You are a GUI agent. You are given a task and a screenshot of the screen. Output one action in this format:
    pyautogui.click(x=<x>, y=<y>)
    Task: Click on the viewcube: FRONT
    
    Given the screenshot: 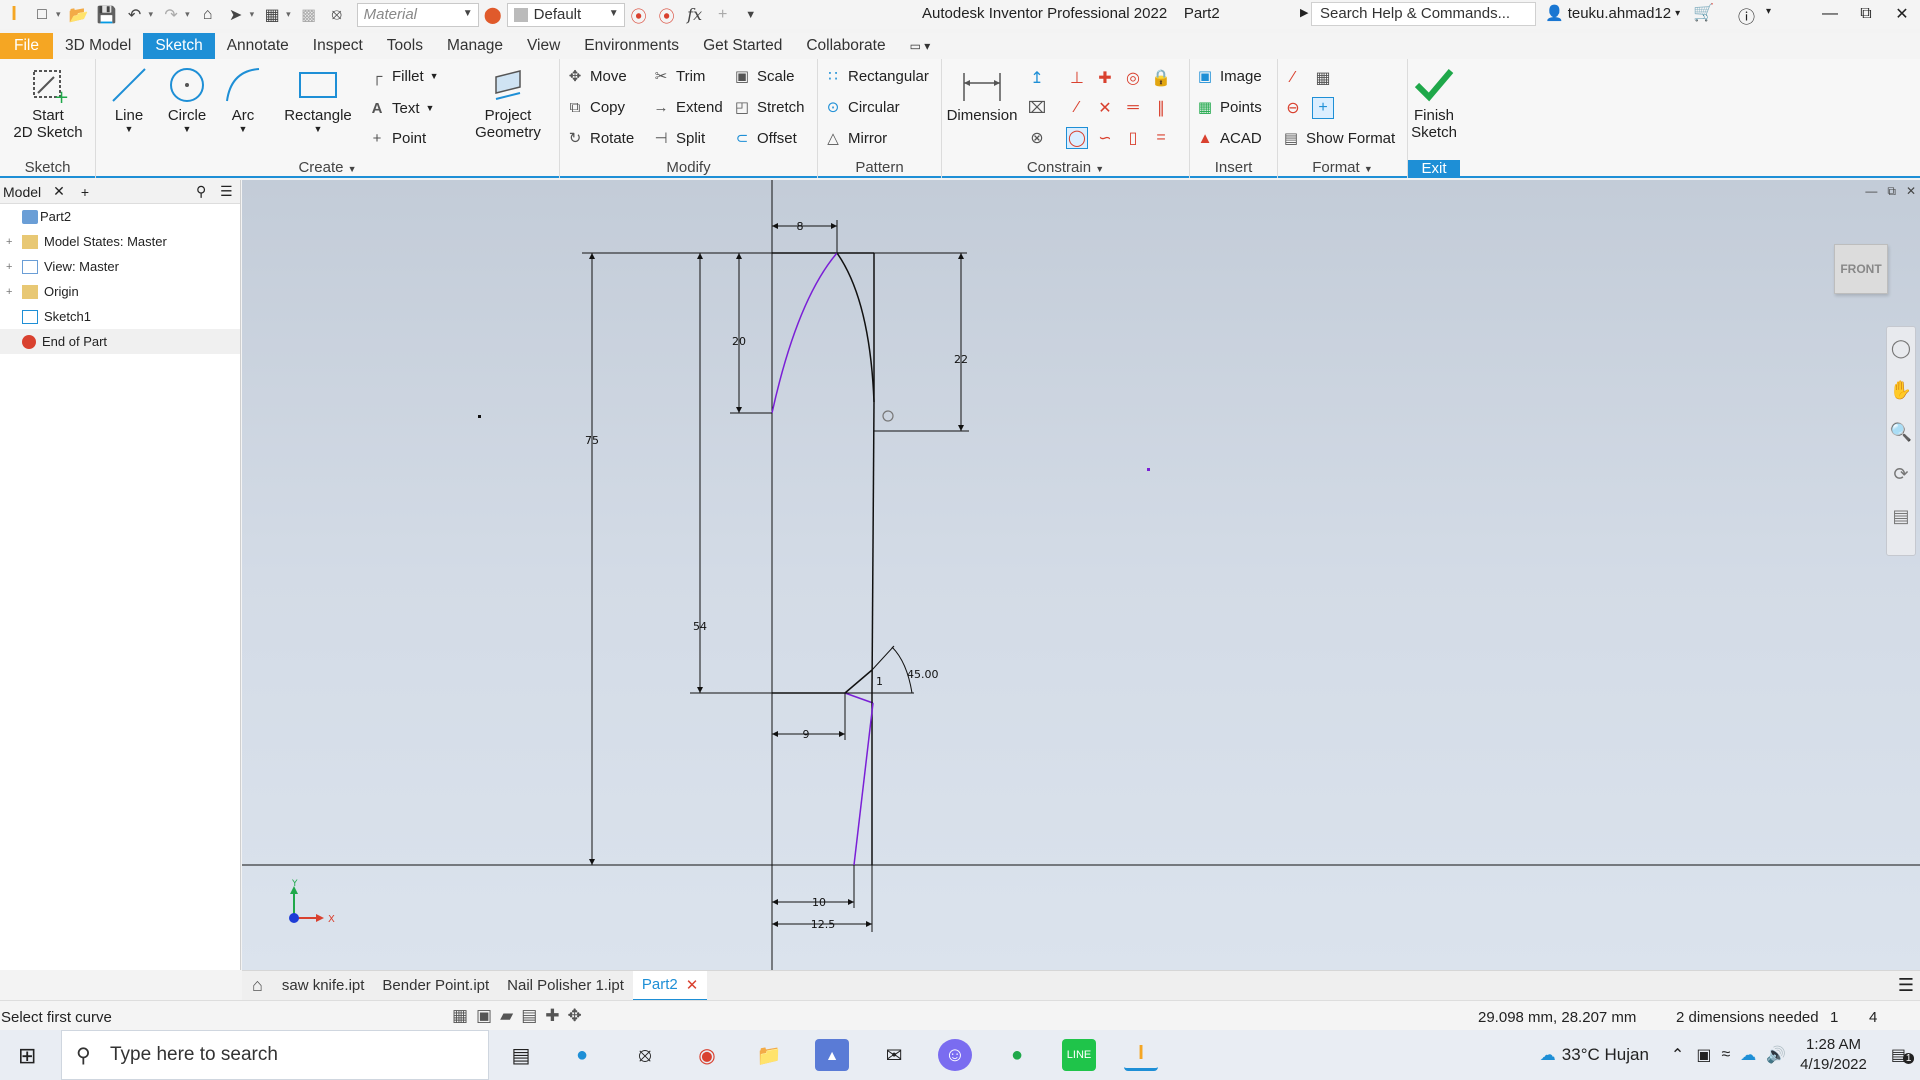 What is the action you would take?
    pyautogui.click(x=1861, y=269)
    